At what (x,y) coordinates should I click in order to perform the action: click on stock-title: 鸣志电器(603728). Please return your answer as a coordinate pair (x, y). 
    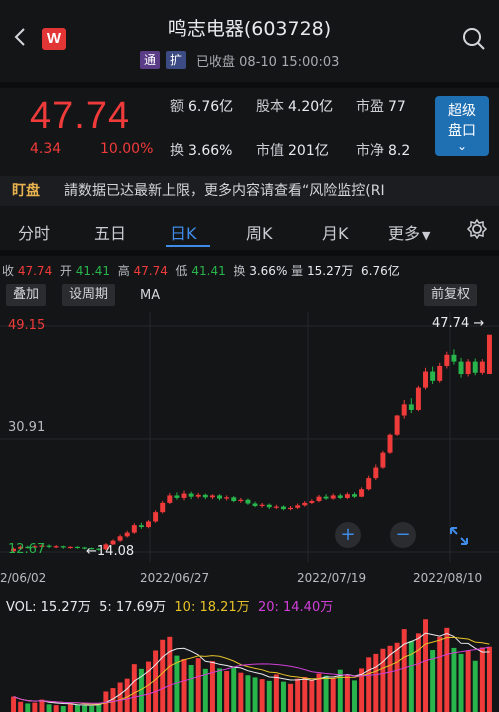
    Looking at the image, I should click on (249, 29).